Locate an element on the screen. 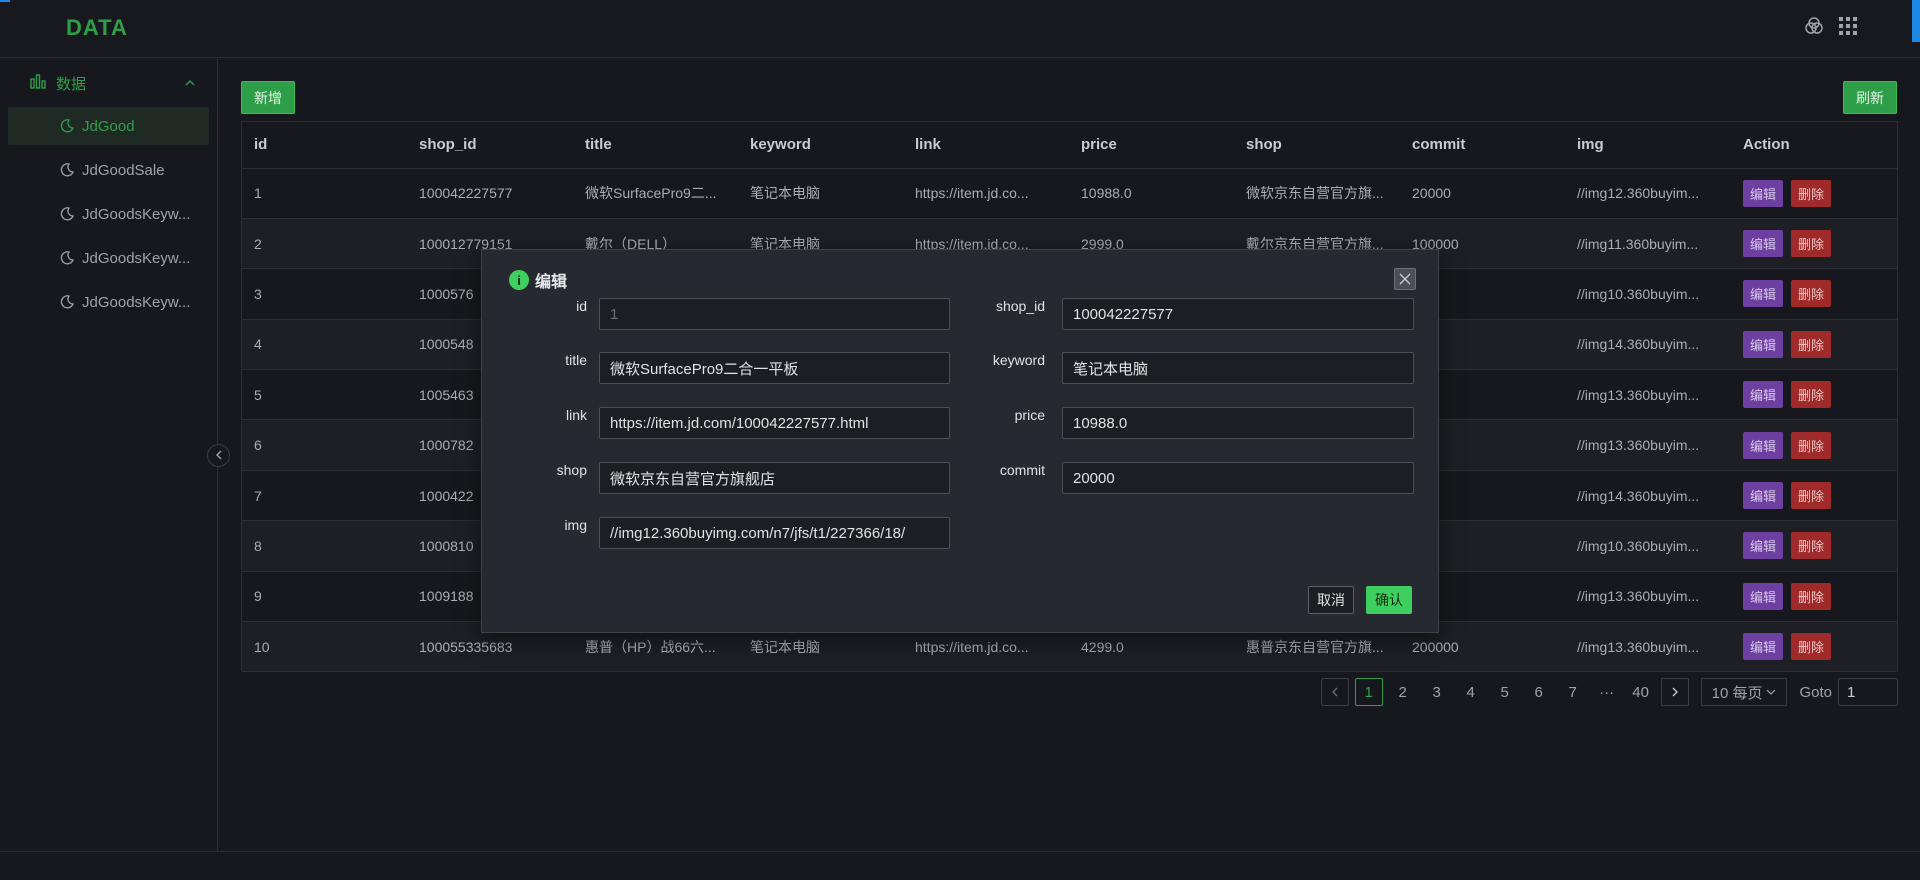 This screenshot has height=880, width=1920. page-button: 3 is located at coordinates (1437, 692).